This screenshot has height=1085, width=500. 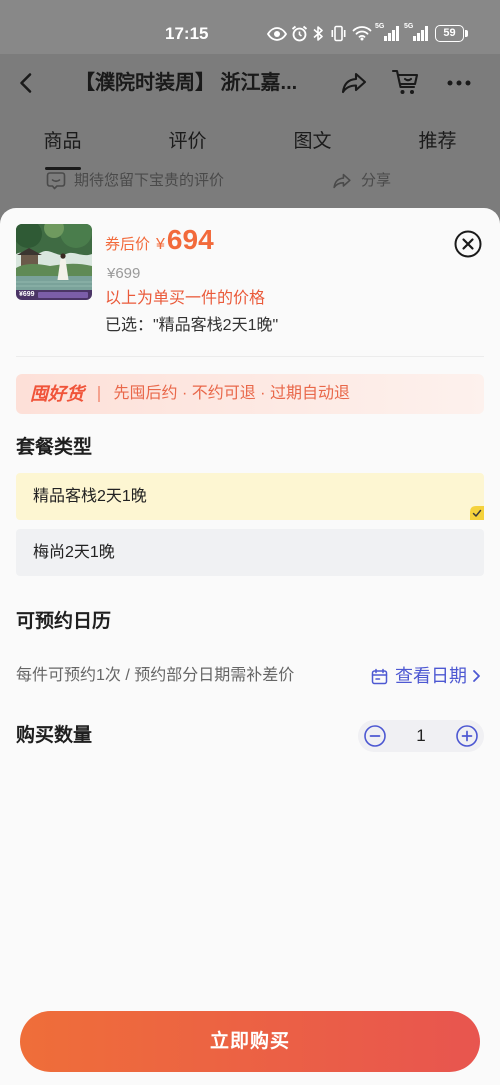 I want to click on package-option: 精品客栈2天1晚, so click(x=250, y=496).